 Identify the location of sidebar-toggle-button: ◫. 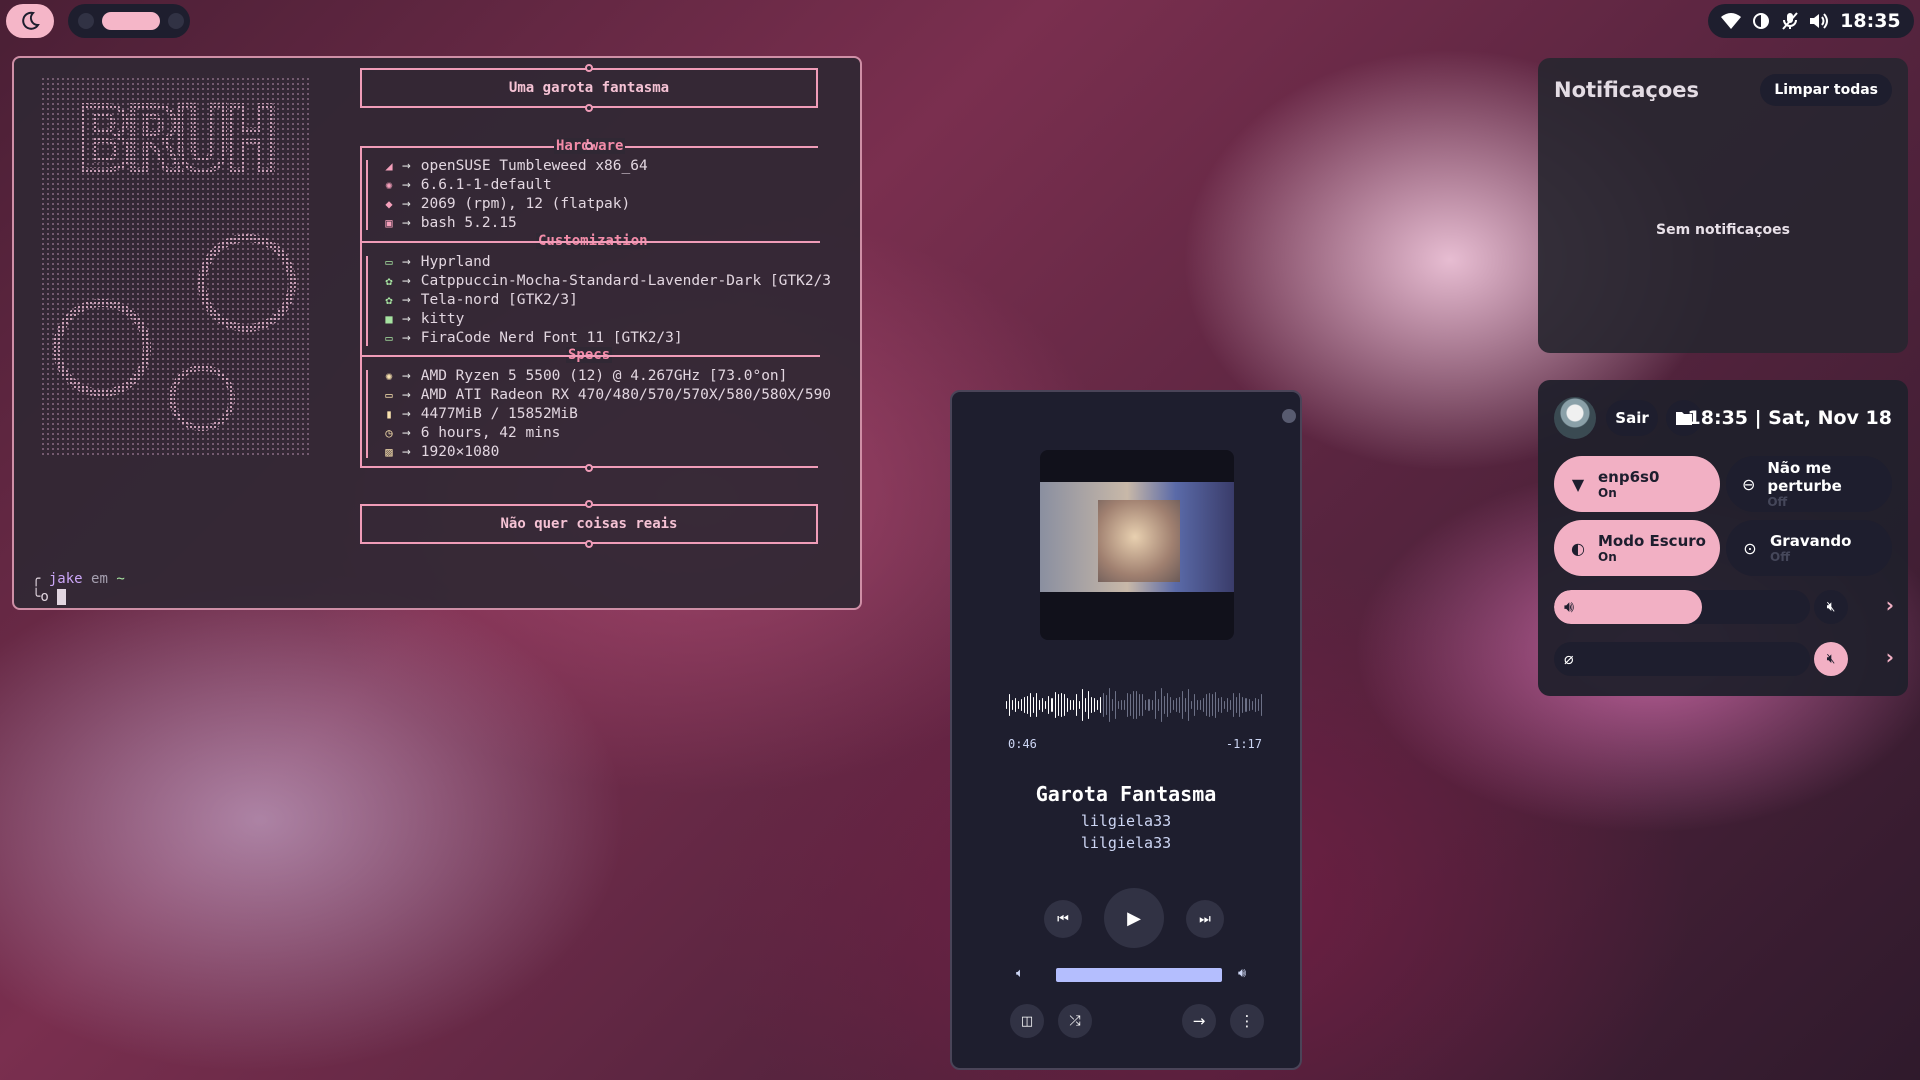
(1027, 1021).